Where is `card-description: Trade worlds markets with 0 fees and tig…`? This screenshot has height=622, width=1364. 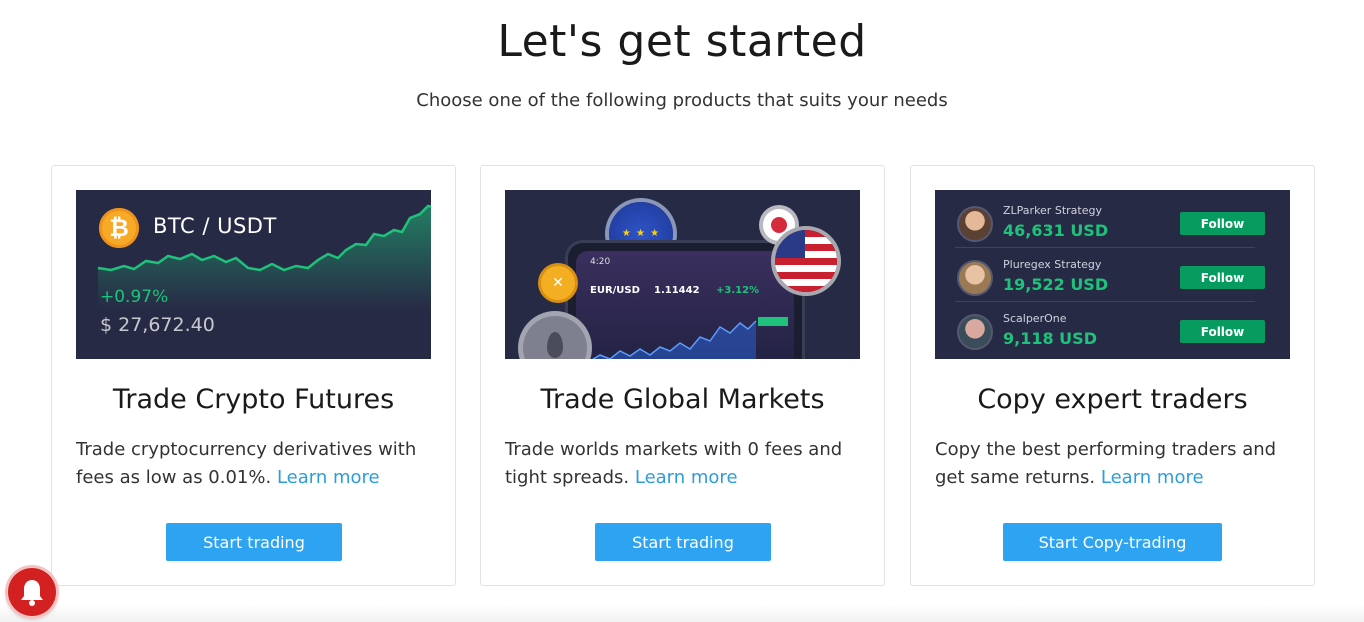
card-description: Trade worlds markets with 0 fees and tig… is located at coordinates (685, 464).